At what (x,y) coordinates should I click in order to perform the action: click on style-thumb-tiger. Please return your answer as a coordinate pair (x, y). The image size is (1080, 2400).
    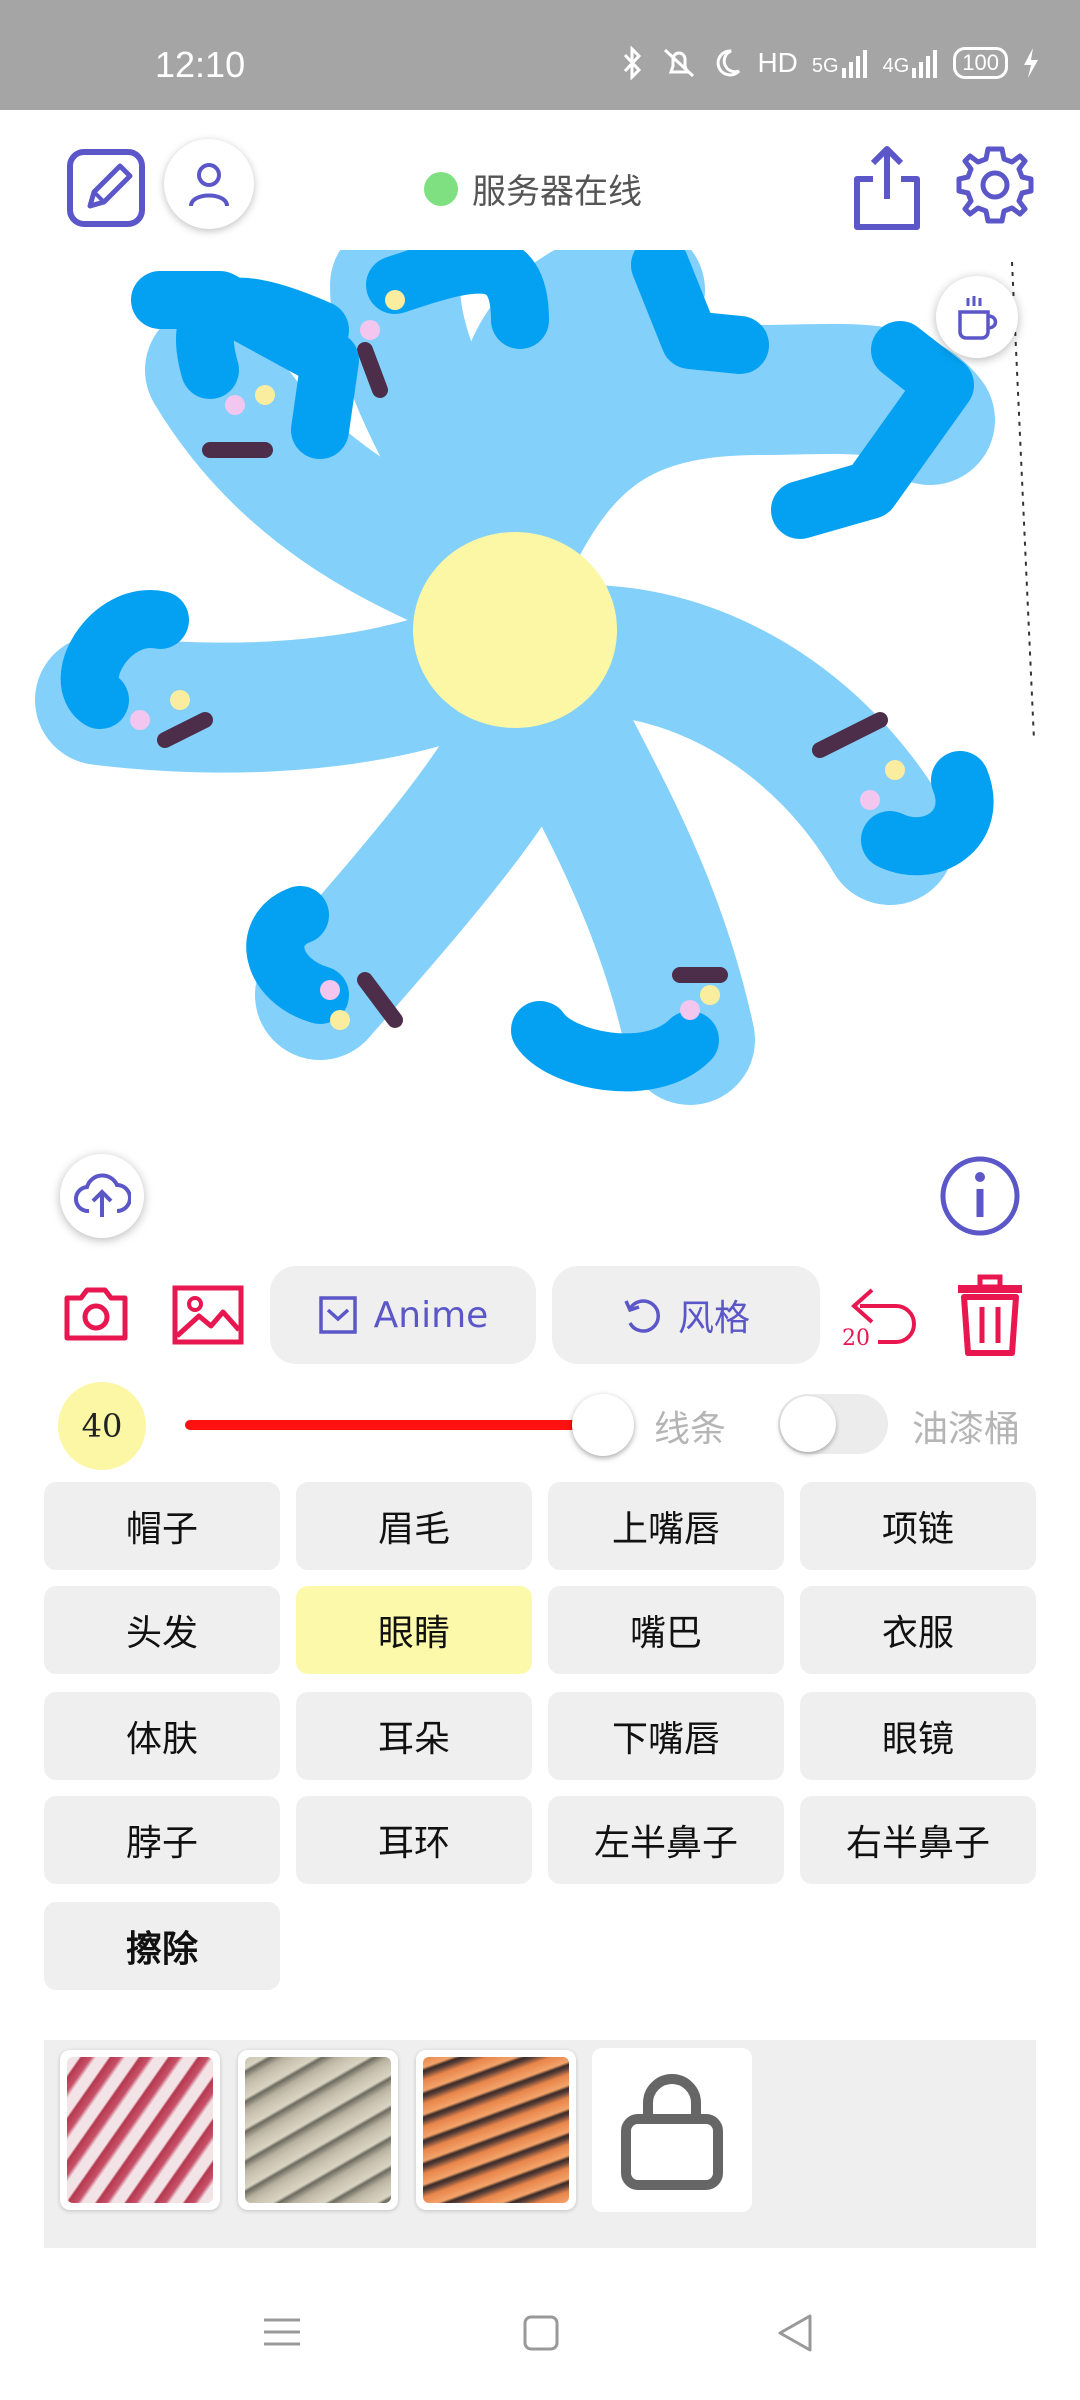
    Looking at the image, I should click on (496, 2130).